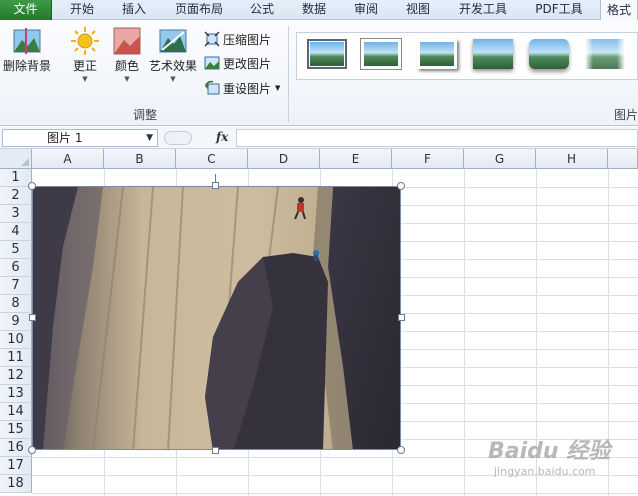  I want to click on column-header: D, so click(284, 159).